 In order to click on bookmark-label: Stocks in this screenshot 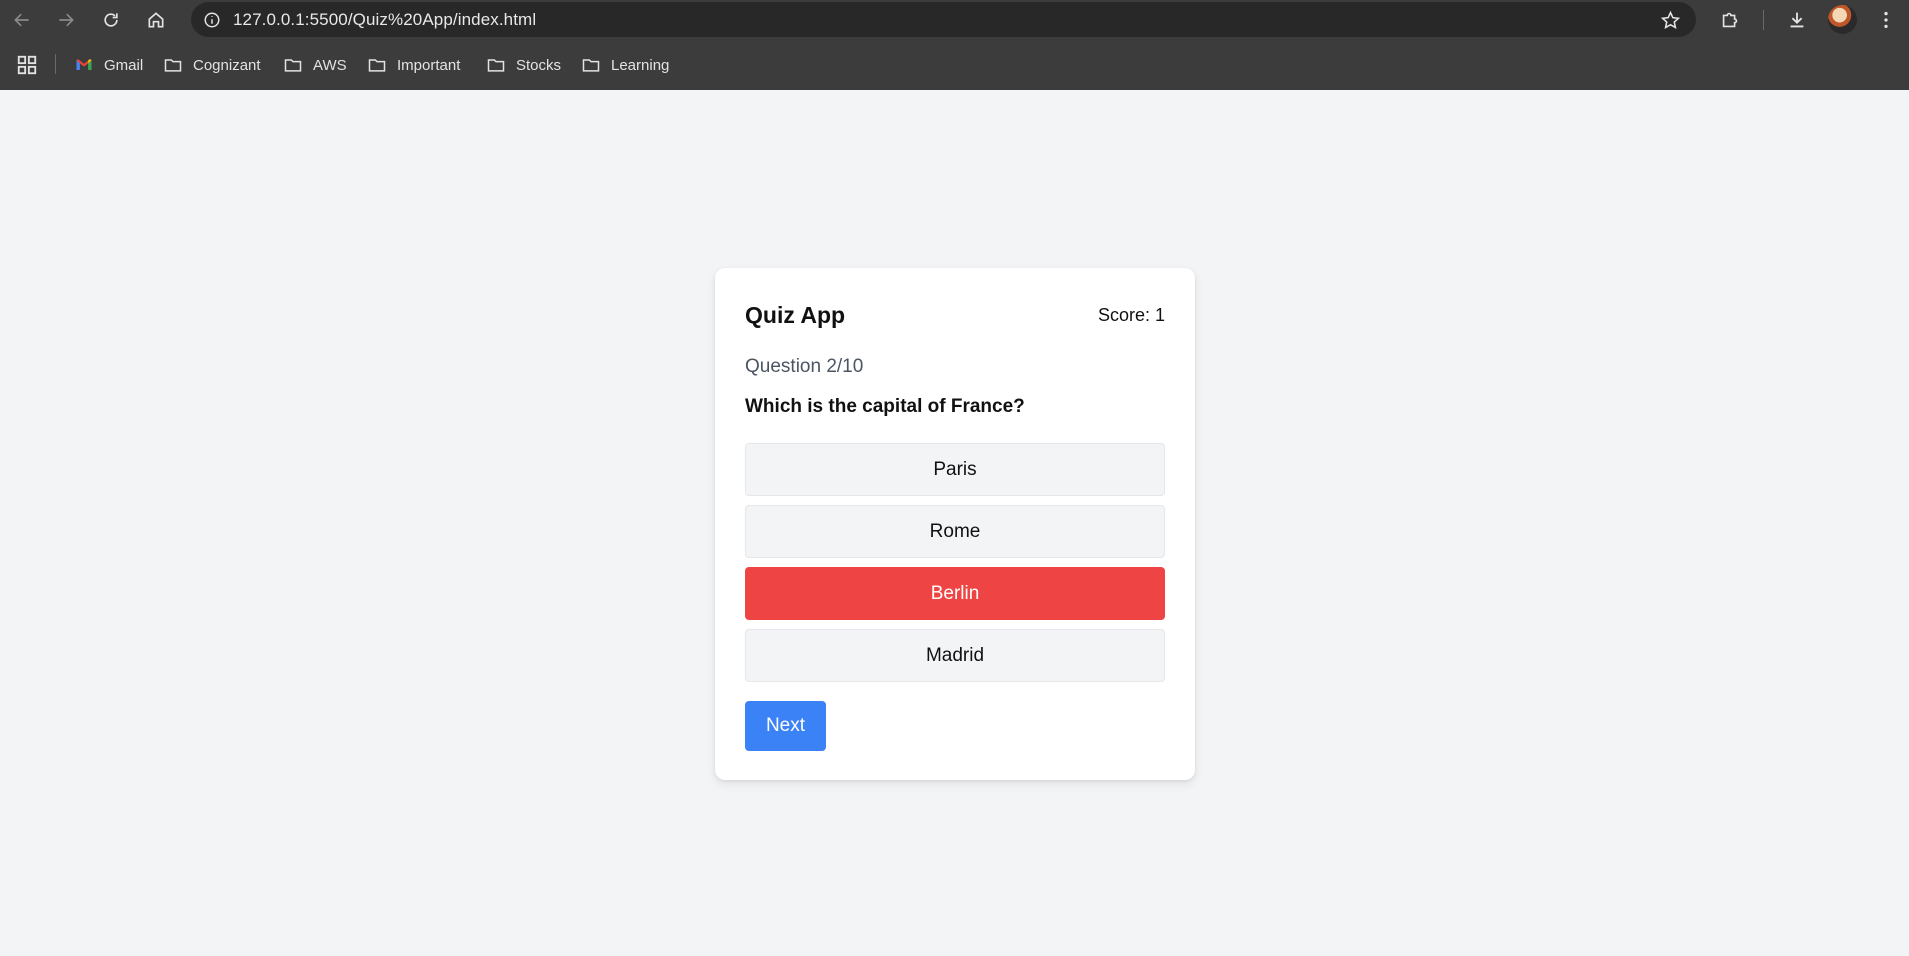, I will do `click(539, 65)`.